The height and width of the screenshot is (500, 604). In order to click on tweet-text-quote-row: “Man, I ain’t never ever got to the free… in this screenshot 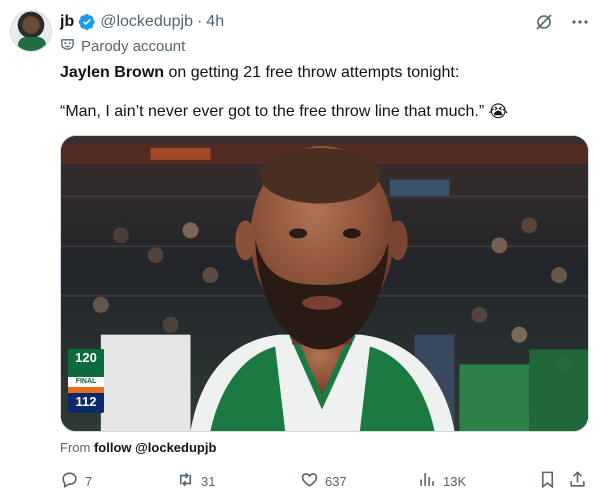, I will do `click(284, 112)`.